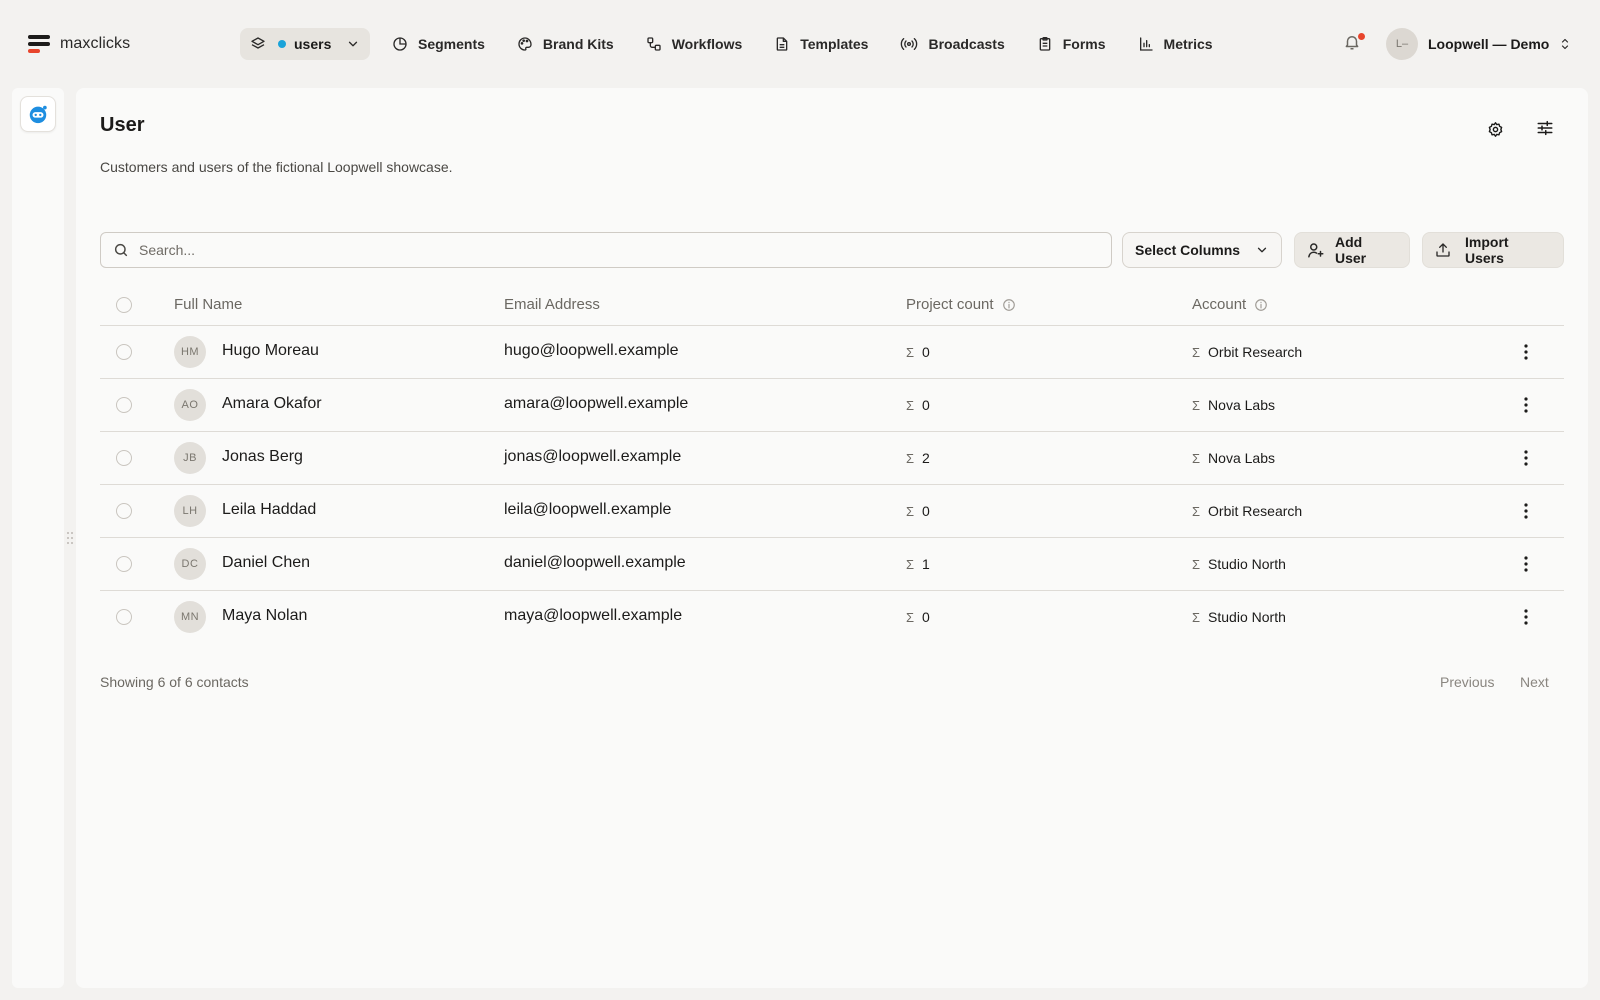  What do you see at coordinates (1534, 682) in the screenshot?
I see `next-page-button: Next` at bounding box center [1534, 682].